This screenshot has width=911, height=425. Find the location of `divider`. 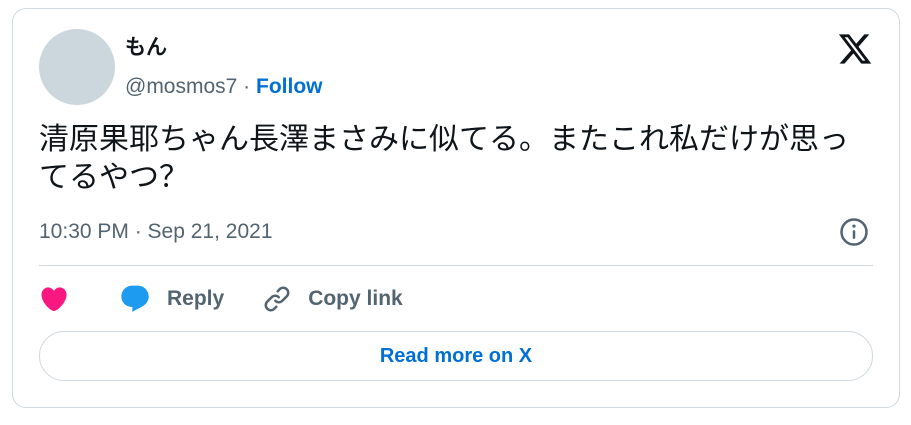

divider is located at coordinates (456, 265).